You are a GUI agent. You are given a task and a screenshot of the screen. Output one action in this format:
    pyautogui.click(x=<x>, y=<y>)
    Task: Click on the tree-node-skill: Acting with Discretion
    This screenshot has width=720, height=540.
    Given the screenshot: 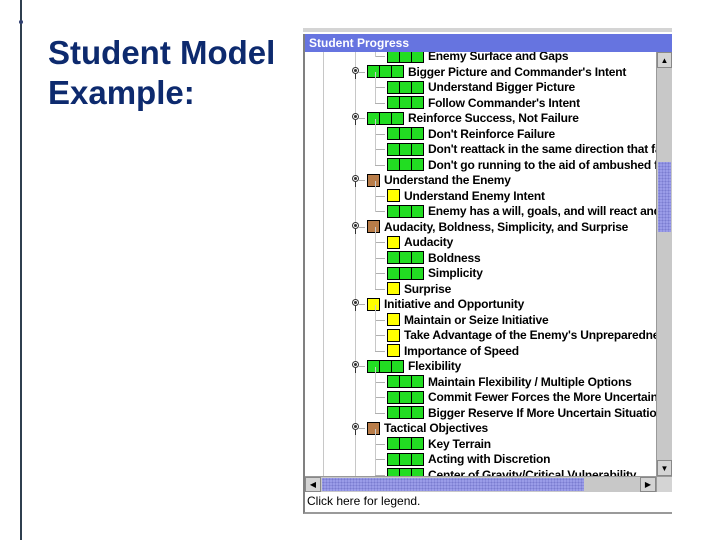 What is the action you would take?
    pyautogui.click(x=468, y=459)
    